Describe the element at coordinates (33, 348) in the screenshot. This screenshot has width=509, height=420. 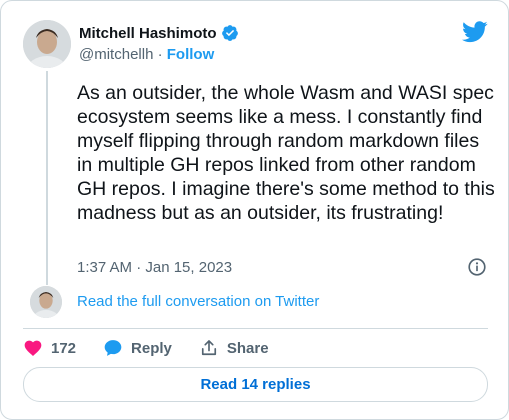
I see `heart-icon` at that location.